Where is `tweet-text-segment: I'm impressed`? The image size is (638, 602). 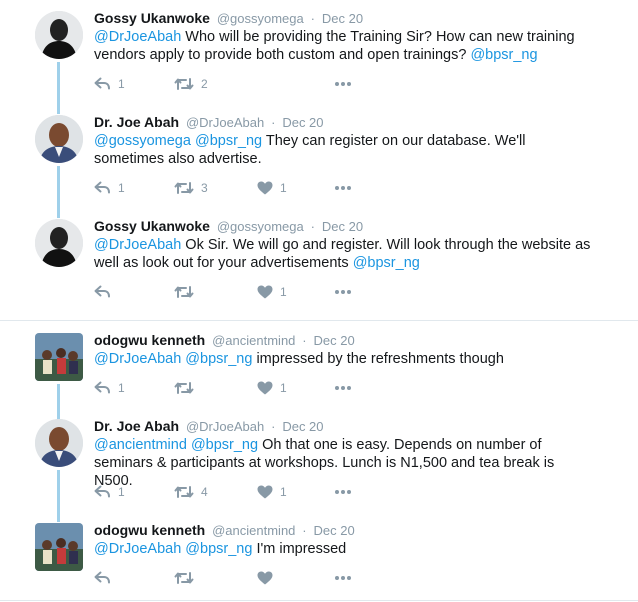 tweet-text-segment: I'm impressed is located at coordinates (299, 549).